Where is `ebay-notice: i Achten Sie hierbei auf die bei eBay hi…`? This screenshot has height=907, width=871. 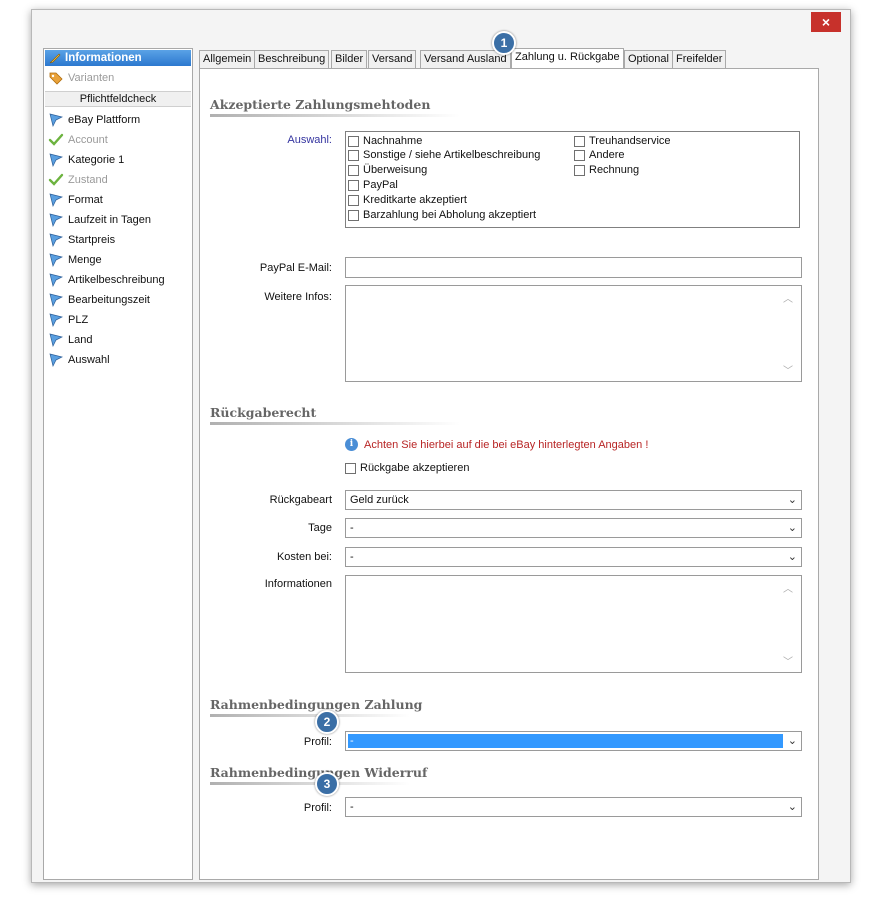
ebay-notice: i Achten Sie hierbei auf die bei eBay hi… is located at coordinates (496, 444).